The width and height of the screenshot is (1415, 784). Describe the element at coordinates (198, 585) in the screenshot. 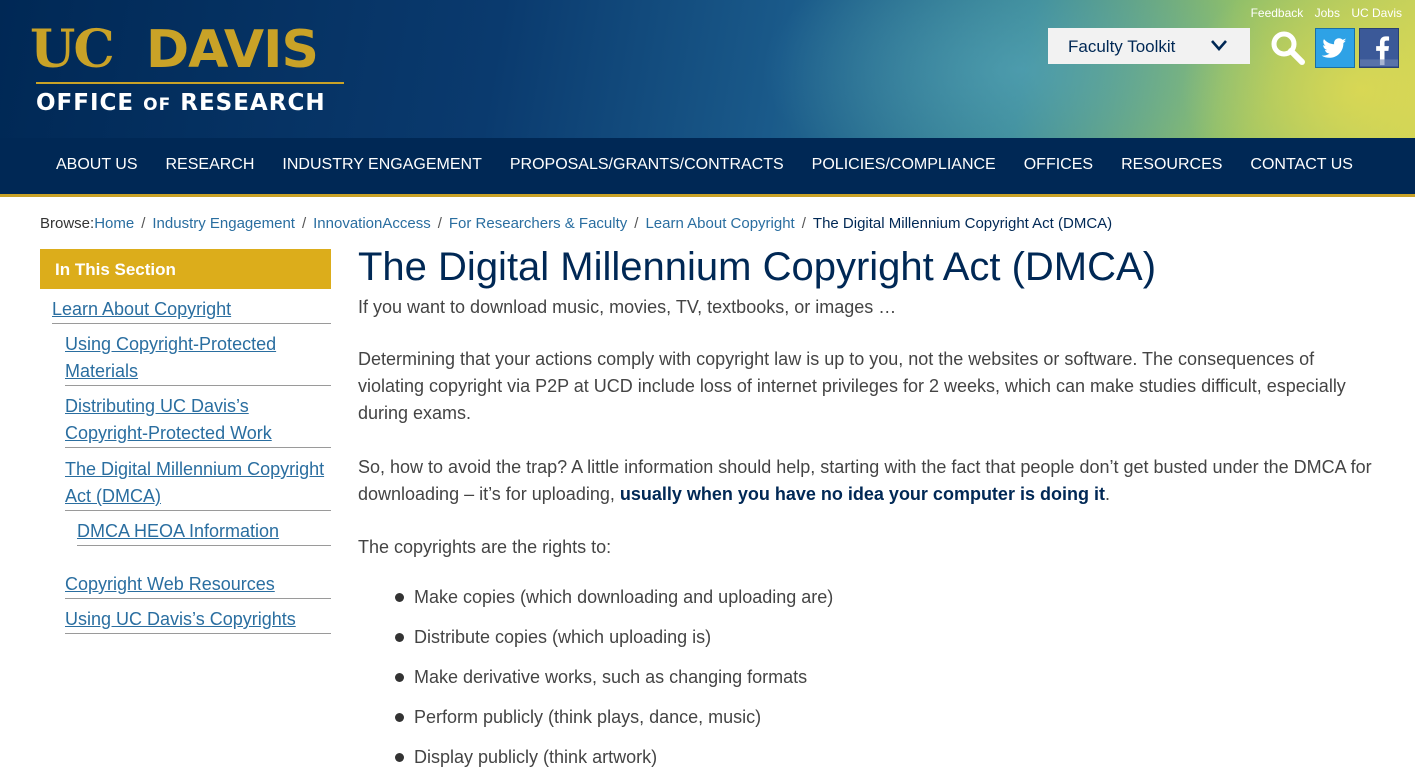

I see `sidebar-item-copyright-web-resources: Copyright Web Resources` at that location.